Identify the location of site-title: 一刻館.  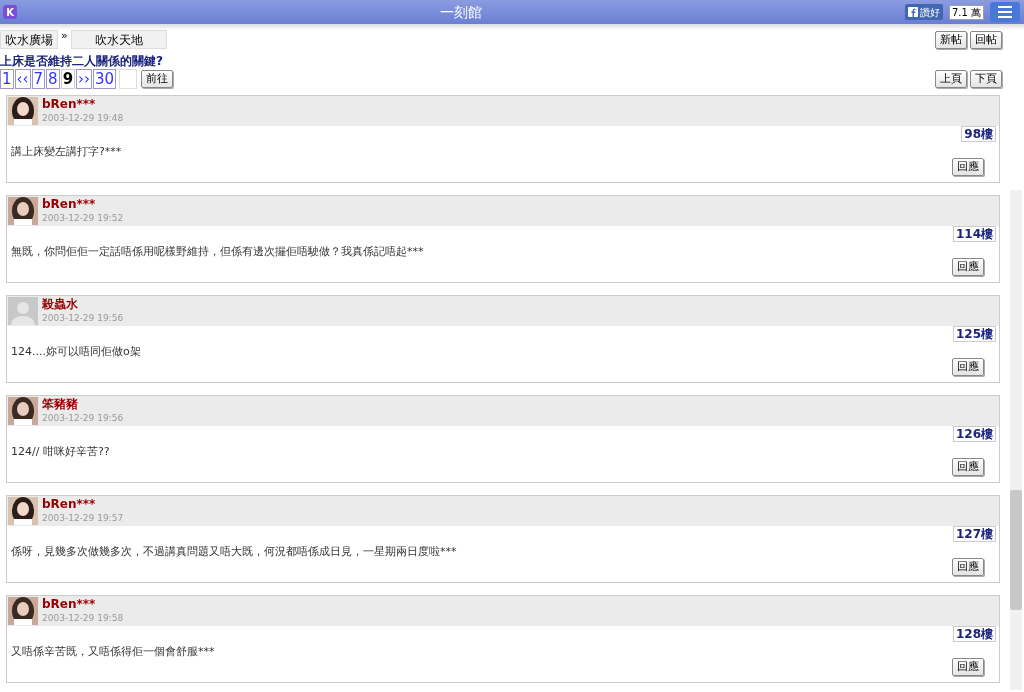
(460, 12).